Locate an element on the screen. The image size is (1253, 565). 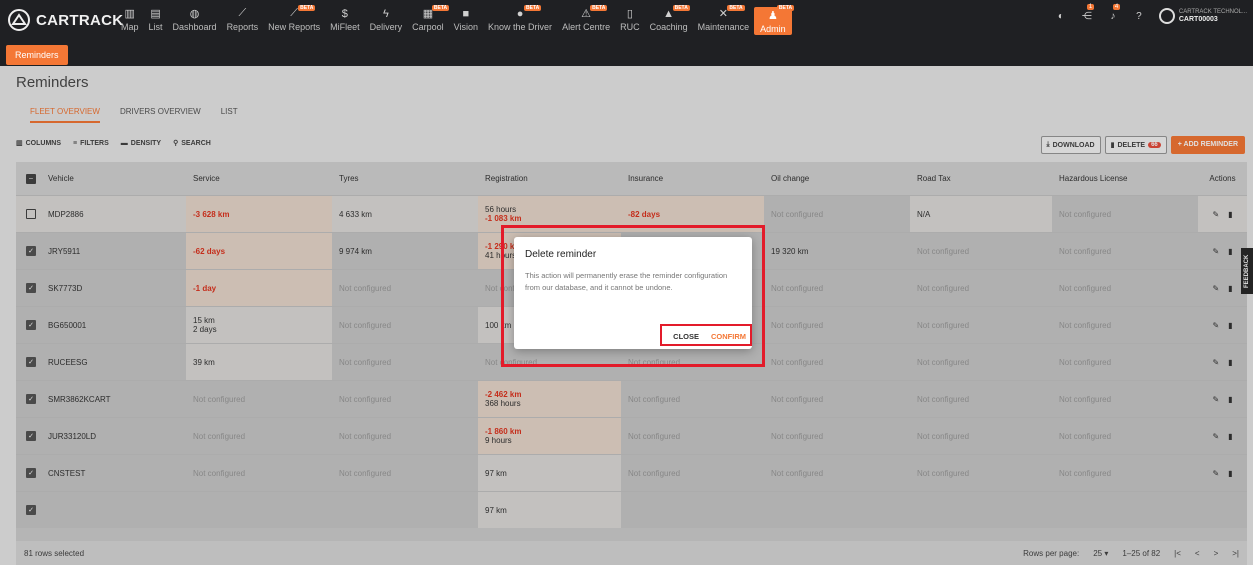
account-menu: CARTRACK TECHNOL... CART00003 is located at coordinates (1202, 16).